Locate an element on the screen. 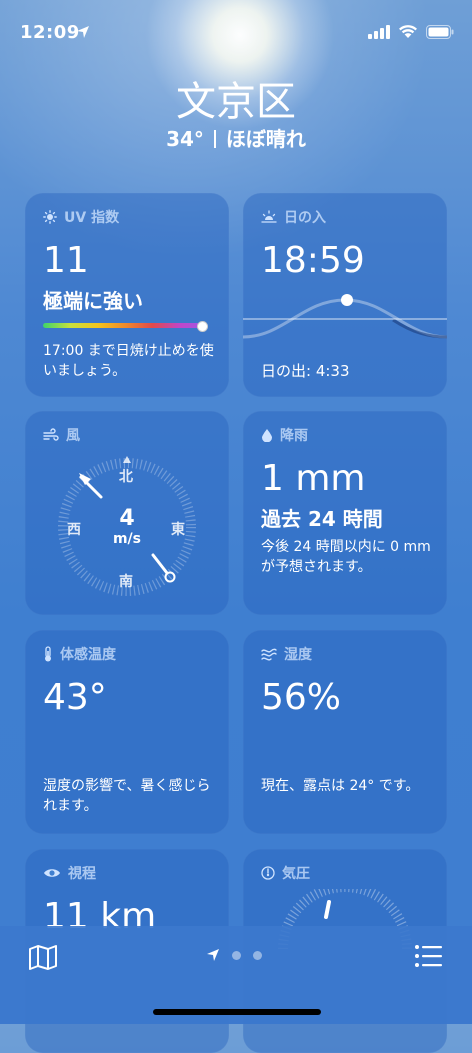 This screenshot has height=1053, width=472. uv-level: 極端に強い is located at coordinates (93, 301).